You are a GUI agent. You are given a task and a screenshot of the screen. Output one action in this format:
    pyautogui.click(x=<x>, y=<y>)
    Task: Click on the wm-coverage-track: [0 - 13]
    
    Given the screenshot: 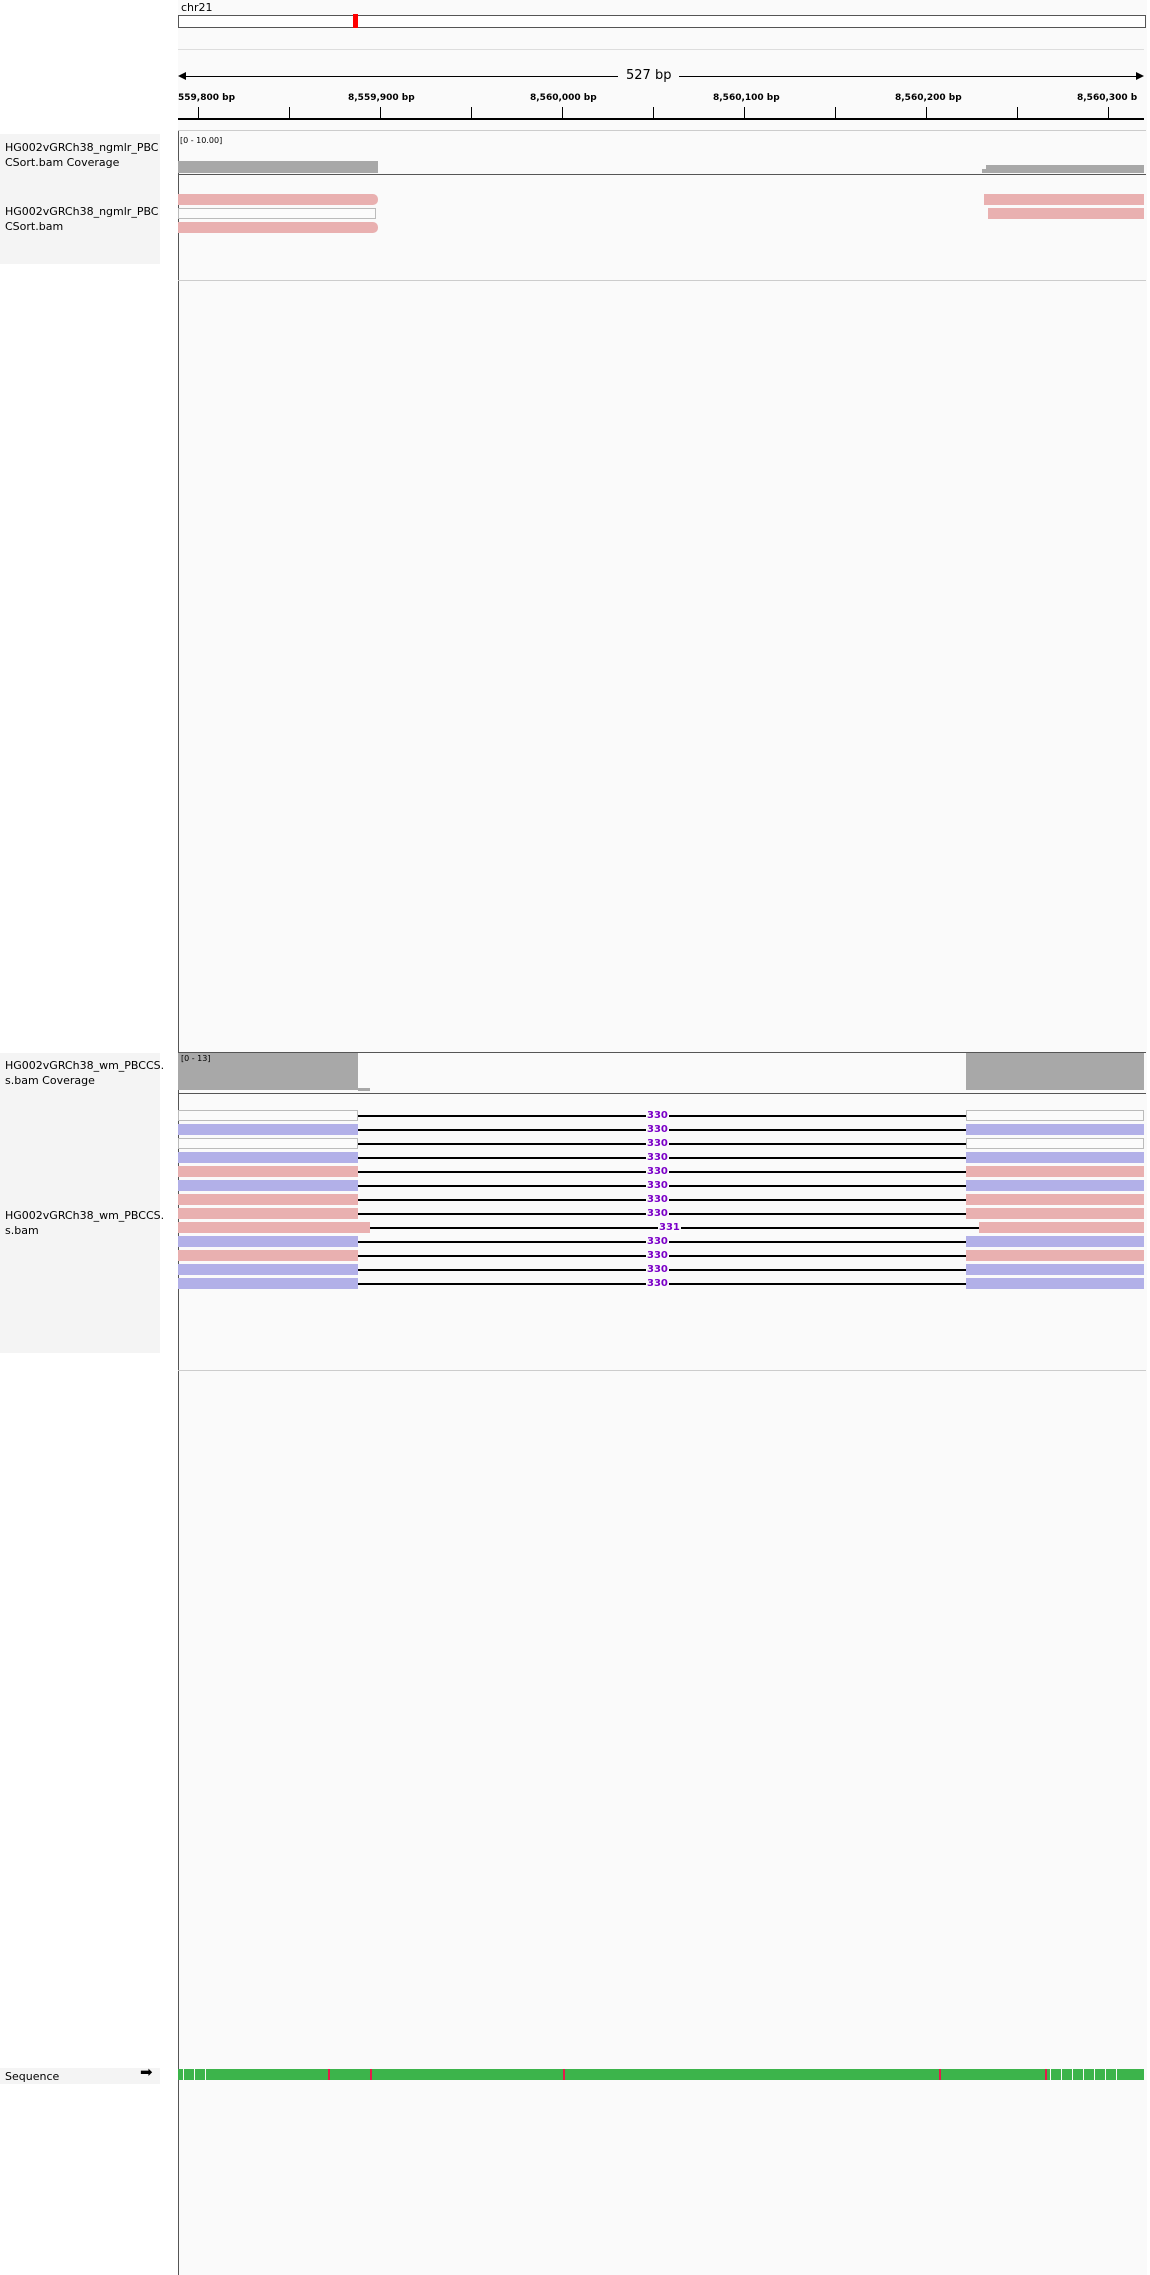 What is the action you would take?
    pyautogui.click(x=662, y=1073)
    